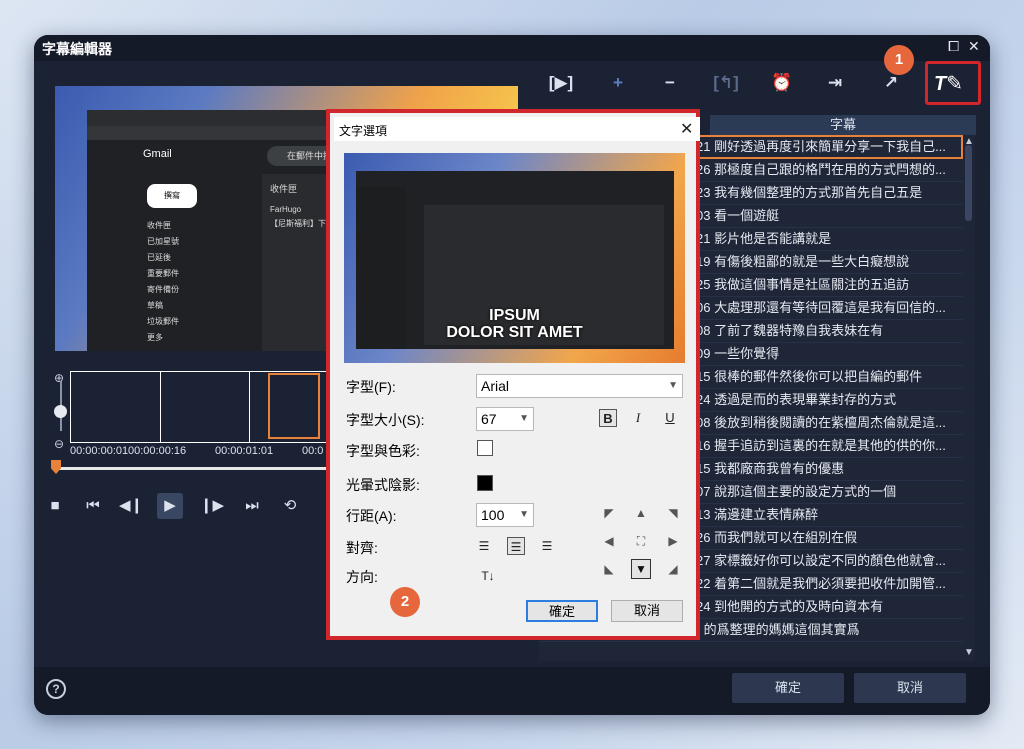 Image resolution: width=1024 pixels, height=749 pixels. I want to click on dialog-preview: IPSUM DOLOR SIT AMET, so click(514, 258).